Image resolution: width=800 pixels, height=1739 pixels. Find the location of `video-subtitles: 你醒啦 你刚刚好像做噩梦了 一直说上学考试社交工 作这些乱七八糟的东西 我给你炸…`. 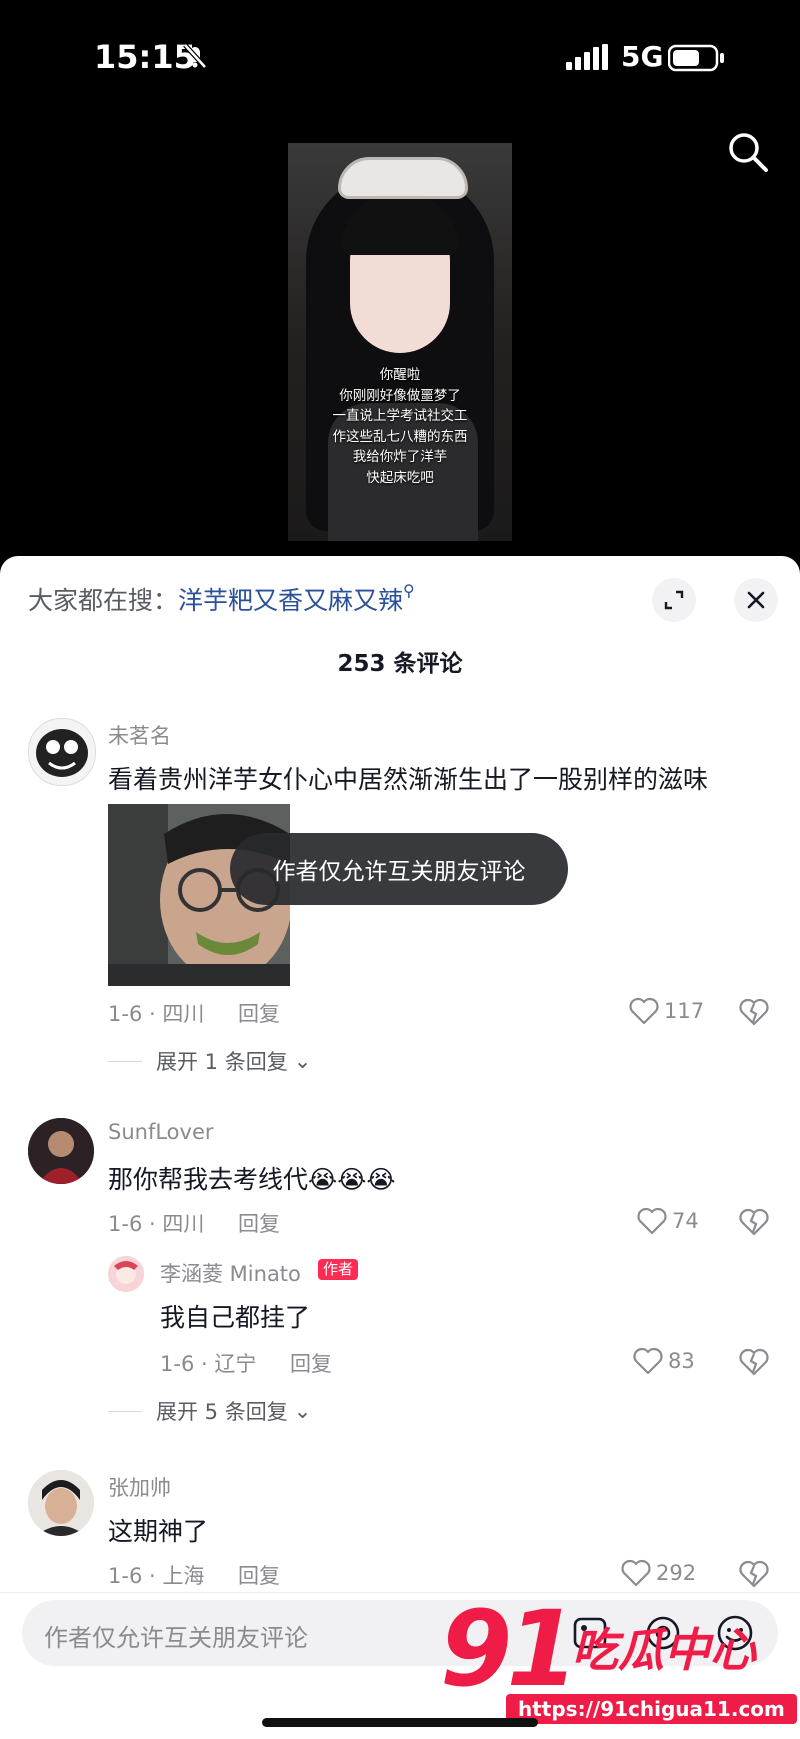

video-subtitles: 你醒啦 你刚刚好像做噩梦了 一直说上学考试社交工 作这些乱七八糟的东西 我给你炸… is located at coordinates (400, 426).